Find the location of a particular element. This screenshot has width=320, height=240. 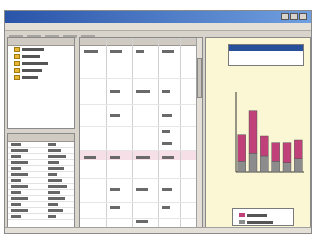

close-button is located at coordinates (303, 16).